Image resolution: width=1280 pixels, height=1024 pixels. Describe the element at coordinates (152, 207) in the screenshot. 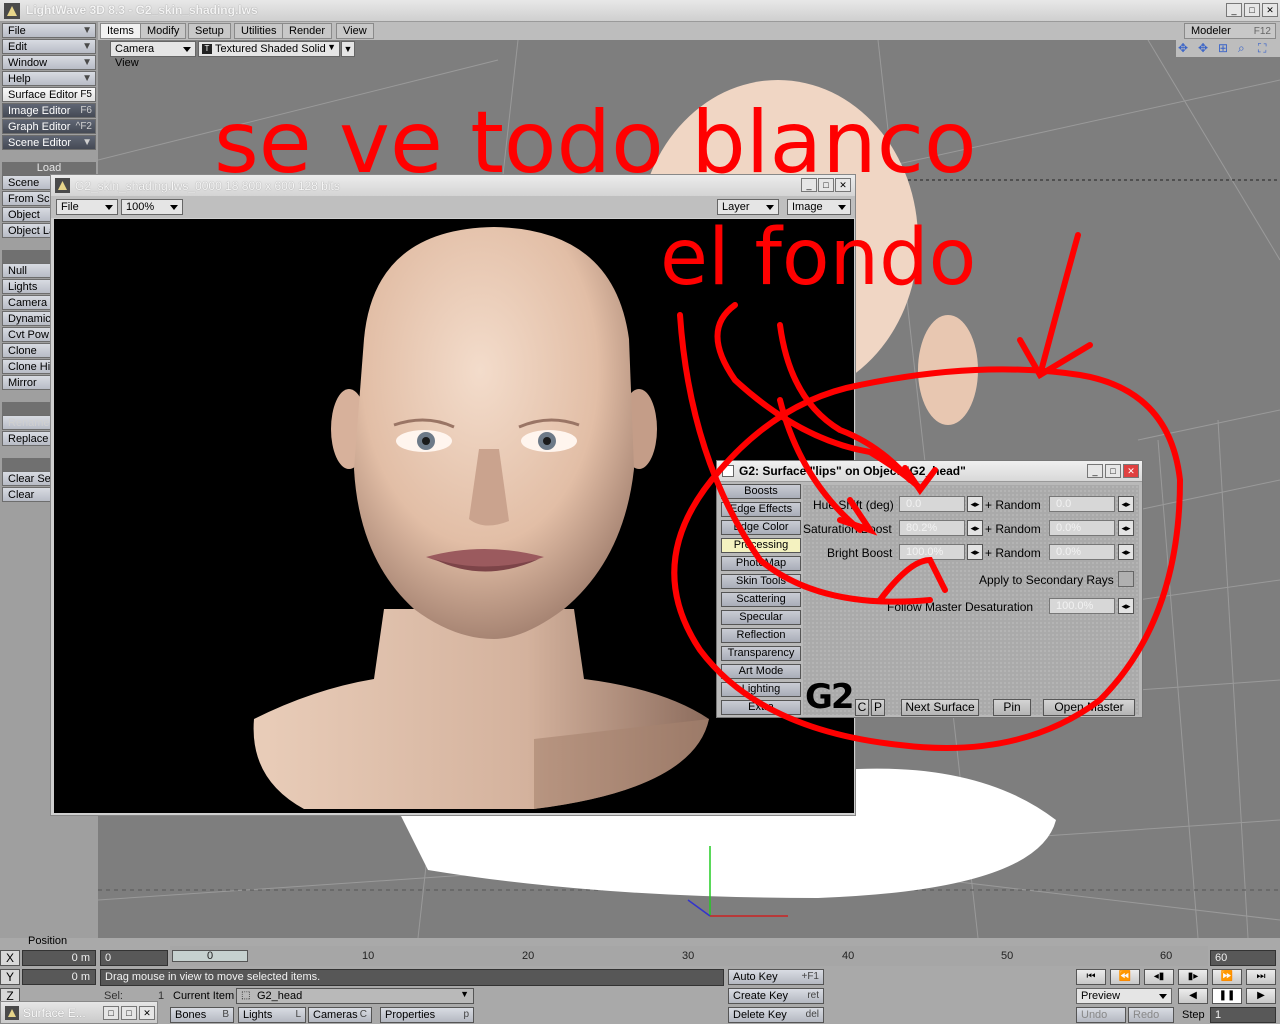

I see `zoom-select: 100%` at that location.